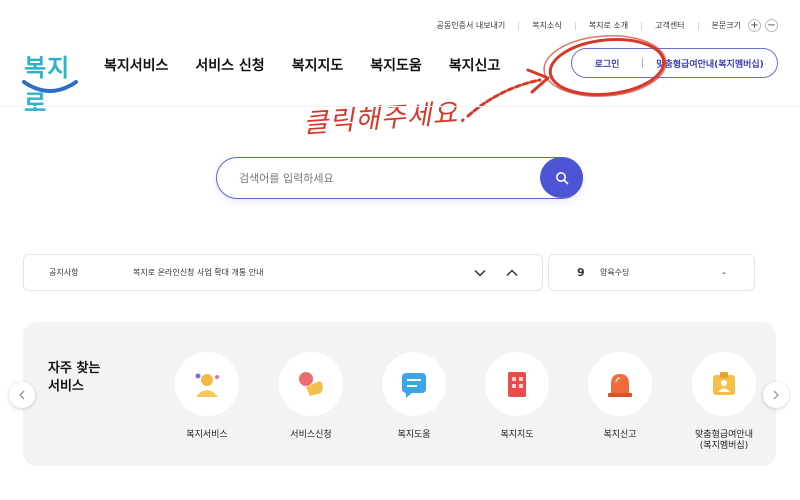 Image resolution: width=800 pixels, height=500 pixels. What do you see at coordinates (710, 63) in the screenshot?
I see `membership-button: 맞춤형급여안내(복지멤버십)` at bounding box center [710, 63].